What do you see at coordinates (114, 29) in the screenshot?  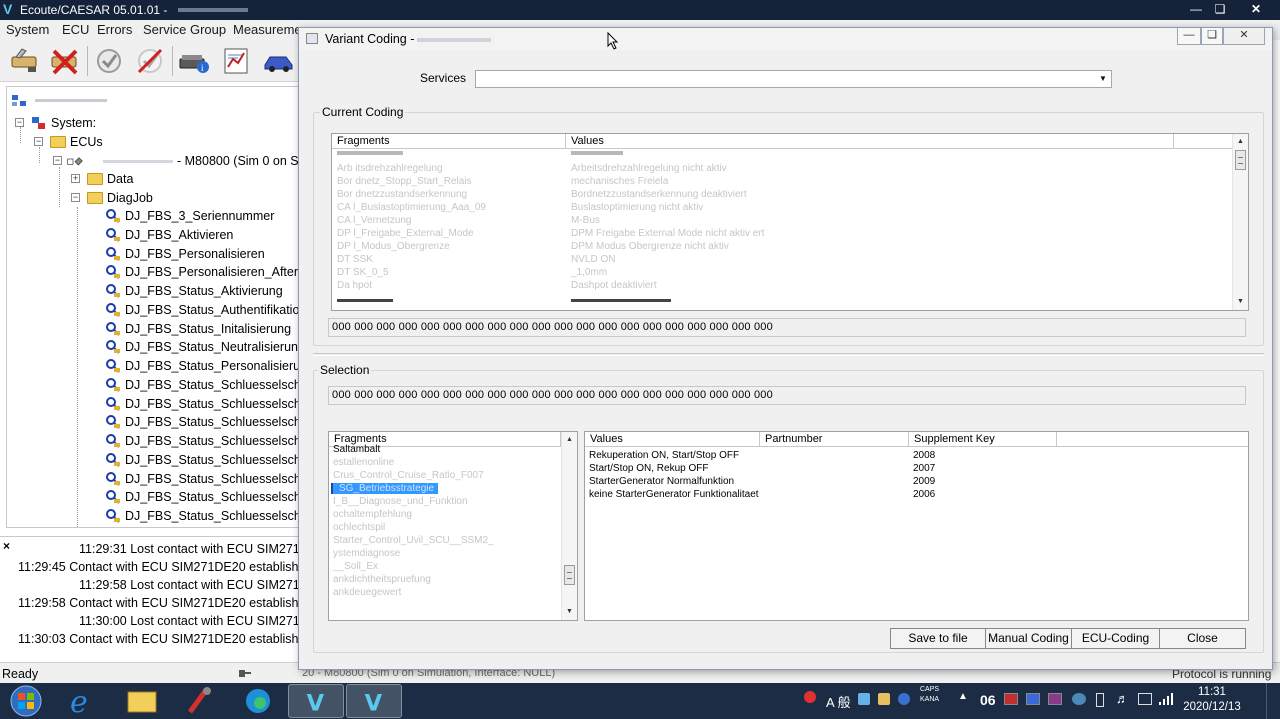 I see `menu-errors: Errors` at bounding box center [114, 29].